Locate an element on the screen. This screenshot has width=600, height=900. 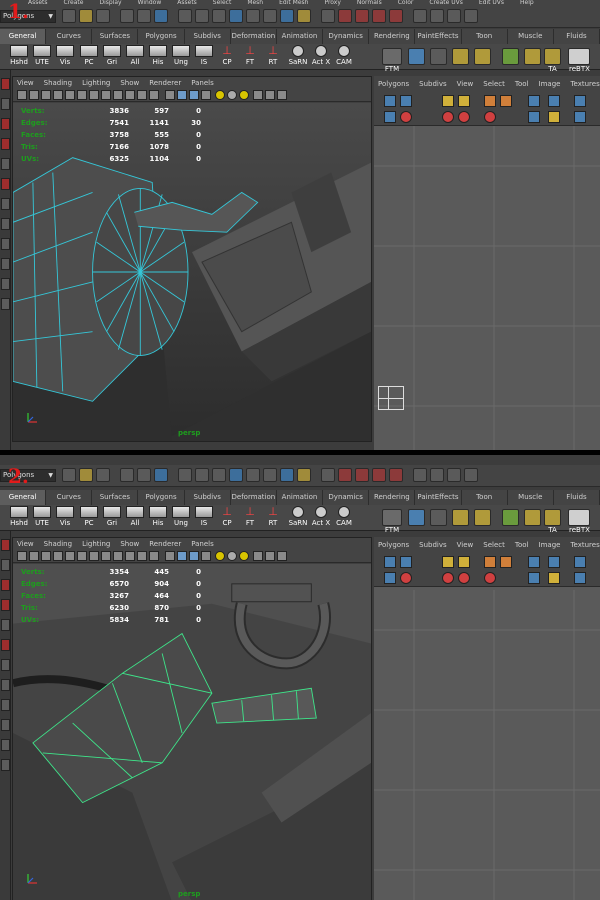
open-scene-icon is located at coordinates (86, 16).